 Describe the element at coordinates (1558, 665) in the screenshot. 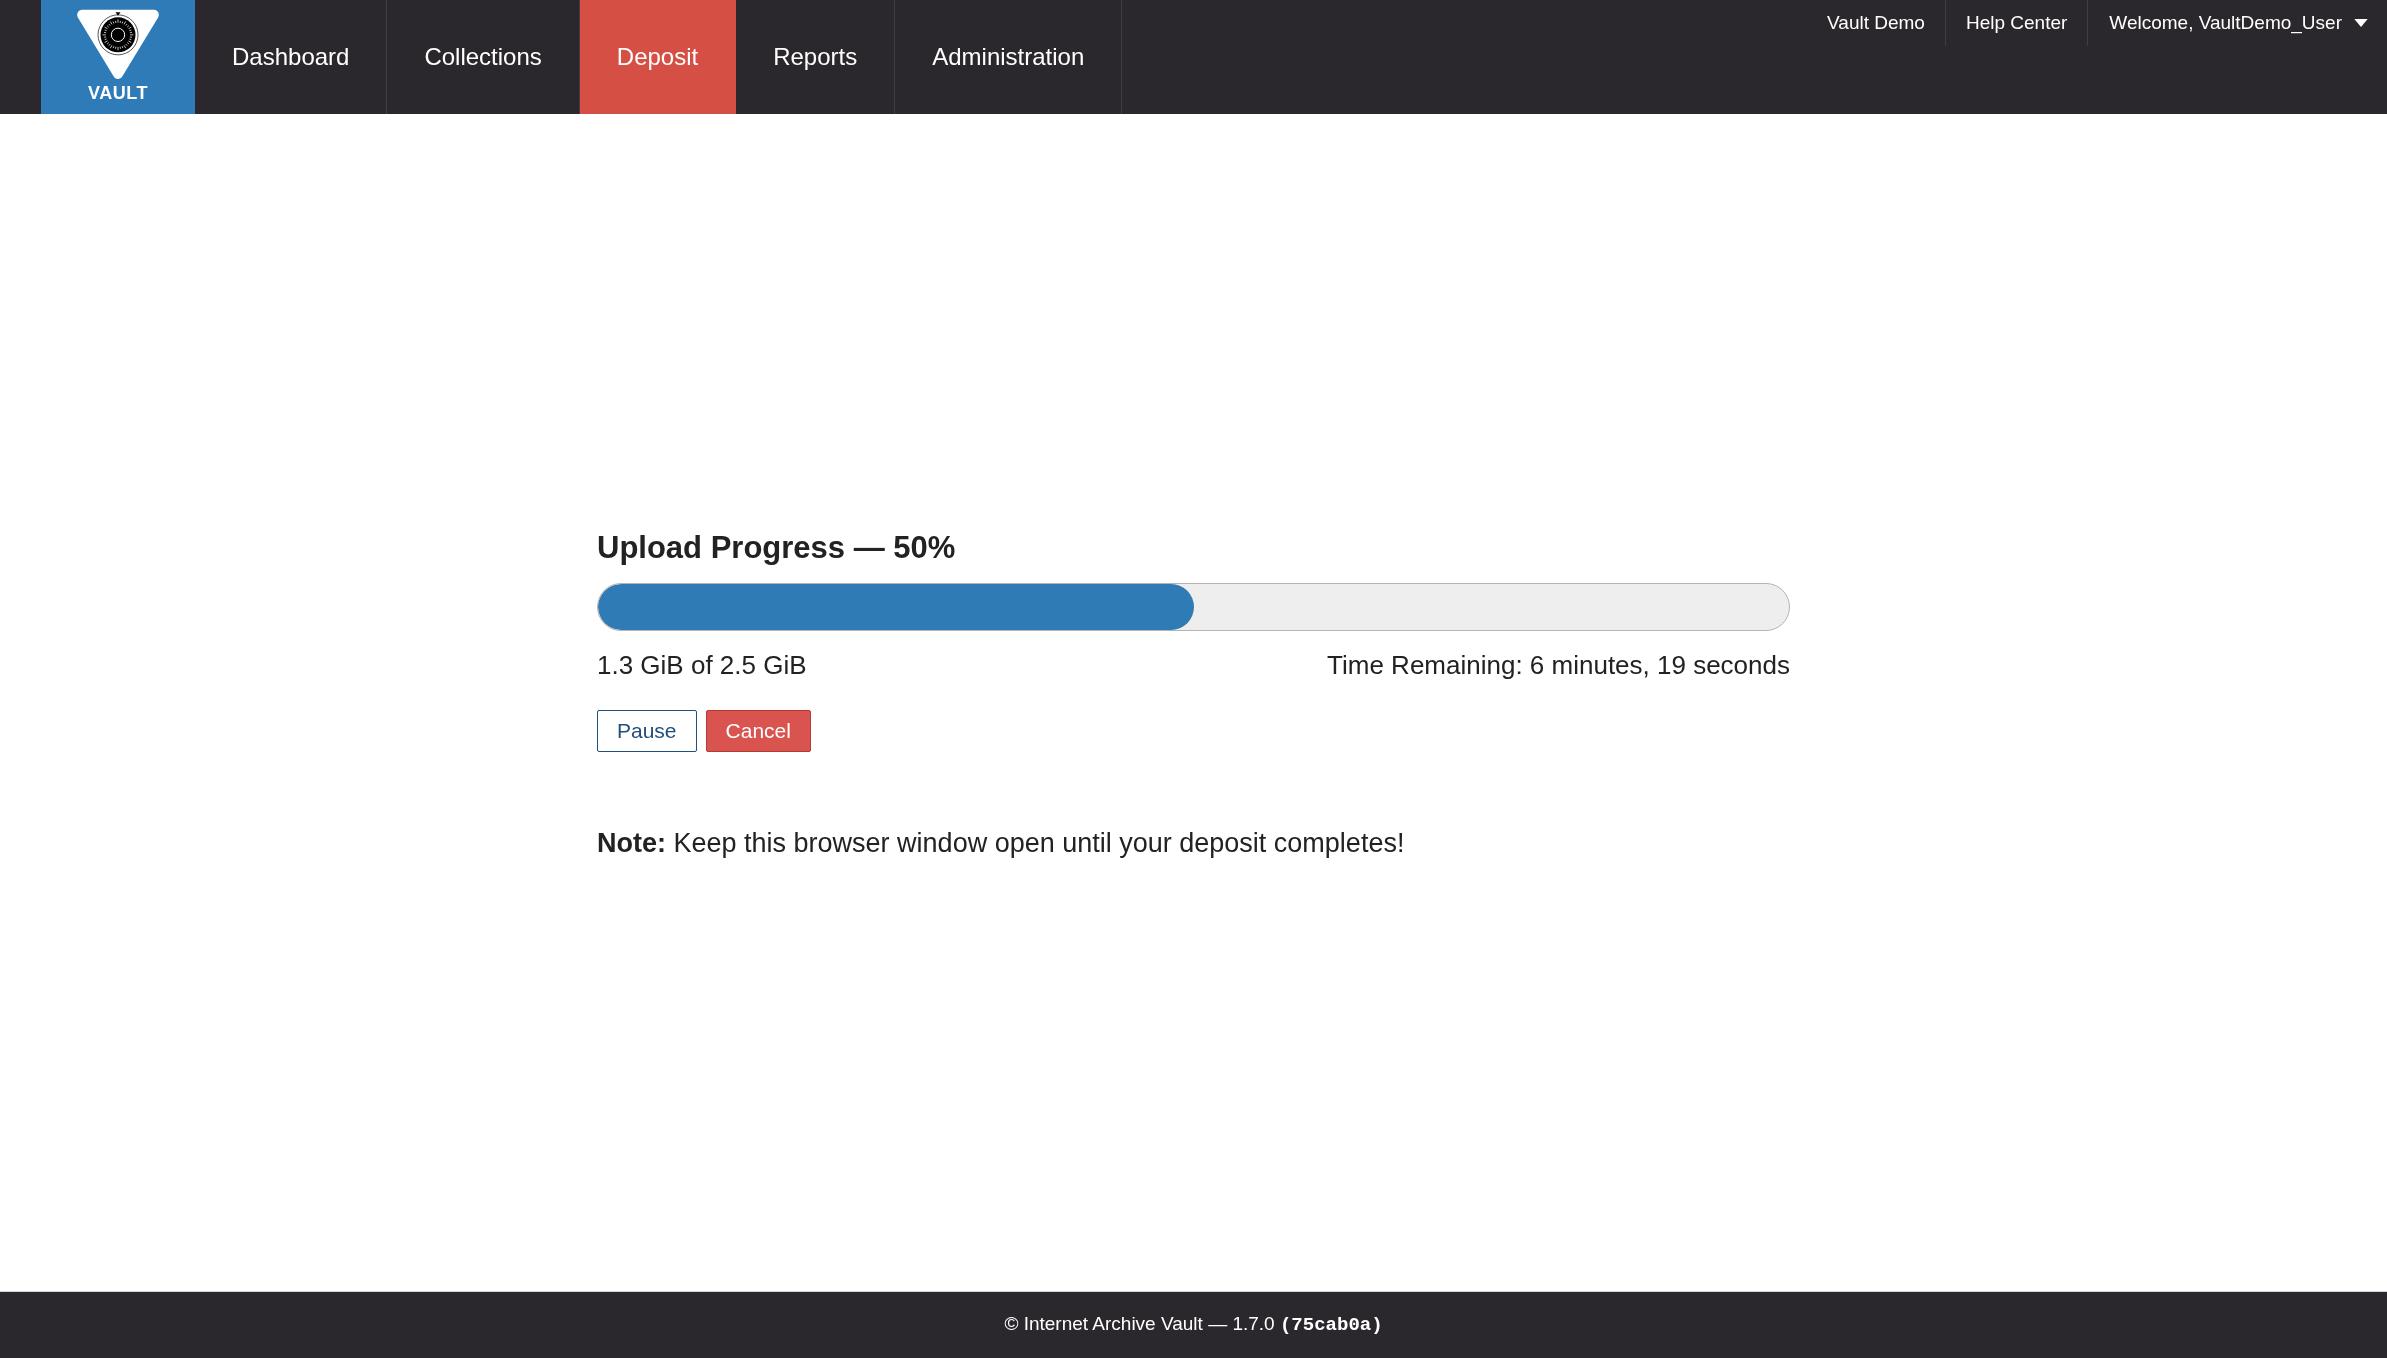

I see `time-remaining-text: Time Remaining: 6 minutes, 19 seconds` at that location.